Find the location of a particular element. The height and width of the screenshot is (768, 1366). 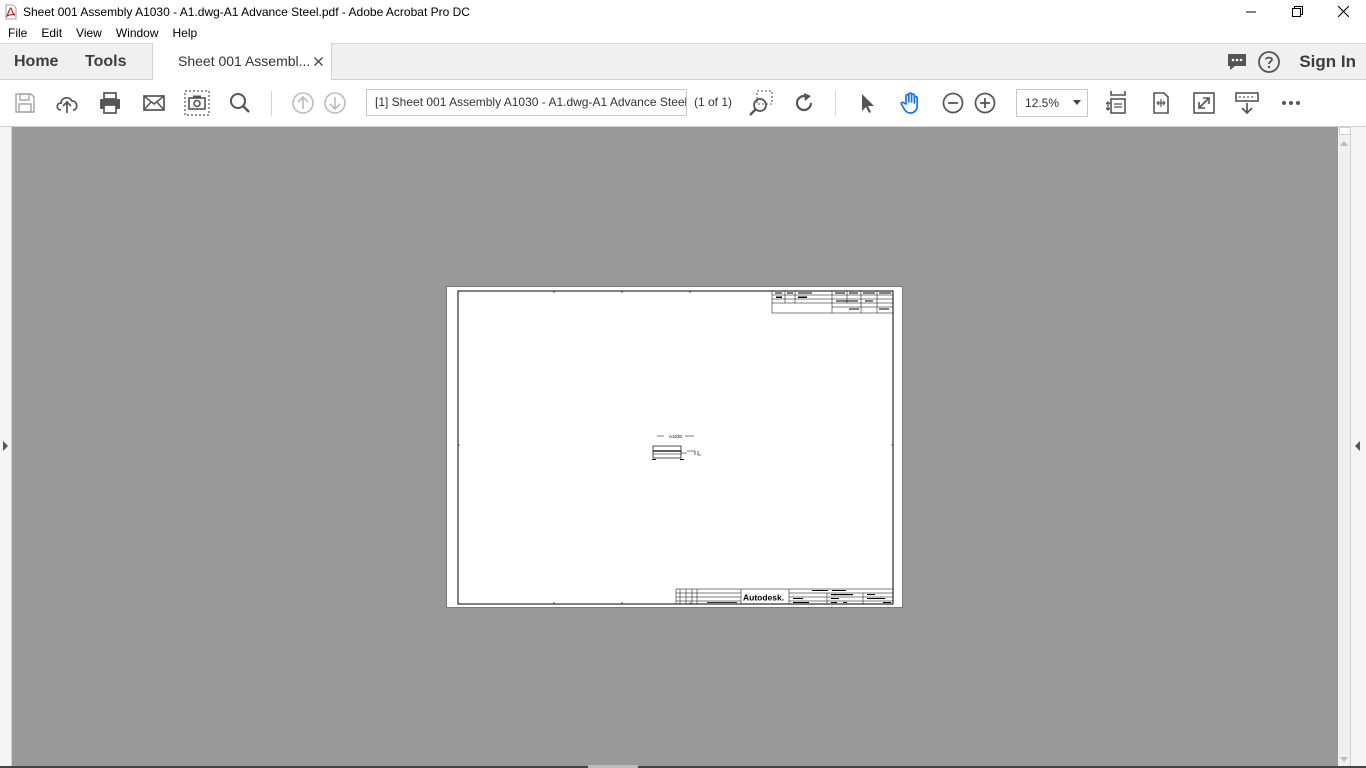

arrow-down-circle-icon is located at coordinates (335, 103).